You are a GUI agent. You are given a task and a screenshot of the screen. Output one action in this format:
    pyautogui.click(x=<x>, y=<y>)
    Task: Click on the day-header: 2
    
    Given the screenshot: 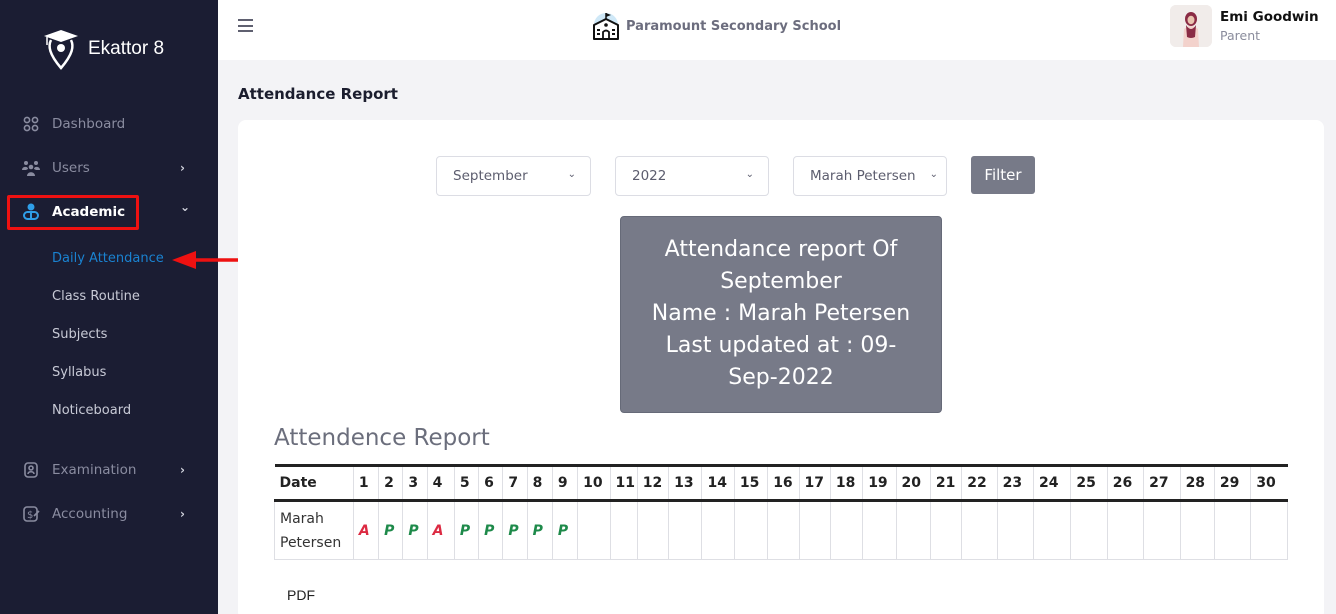 What is the action you would take?
    pyautogui.click(x=390, y=483)
    